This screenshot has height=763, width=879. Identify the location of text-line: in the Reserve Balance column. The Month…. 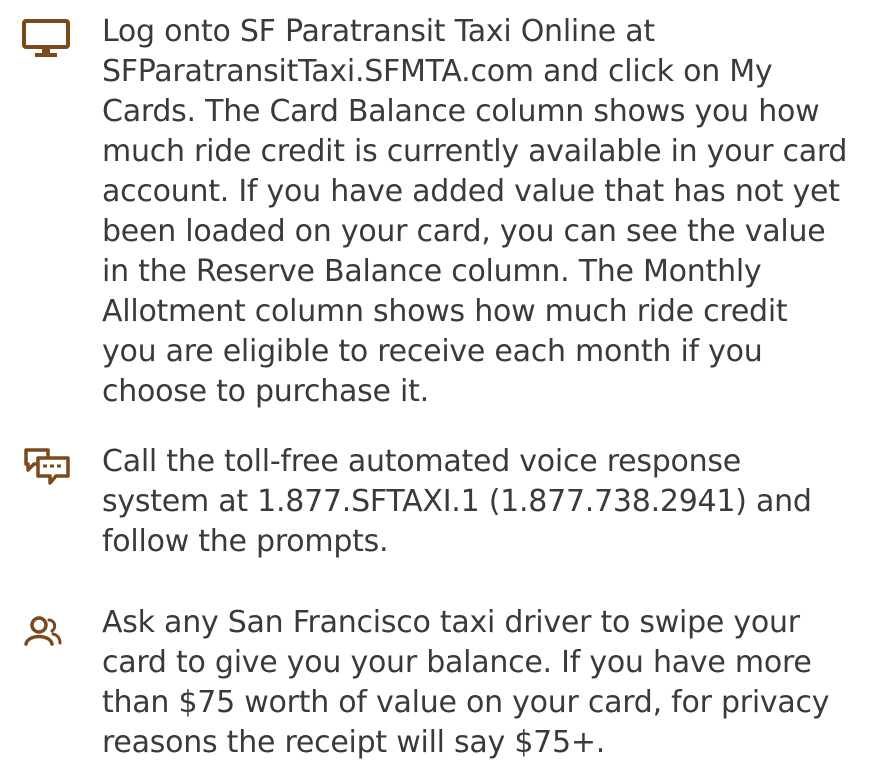
(432, 271).